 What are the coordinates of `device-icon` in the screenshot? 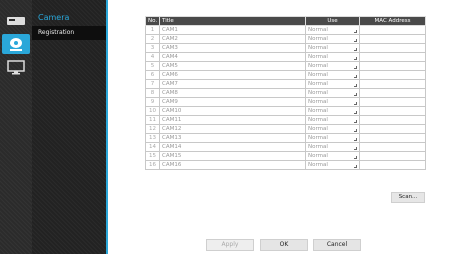 It's located at (16, 21).